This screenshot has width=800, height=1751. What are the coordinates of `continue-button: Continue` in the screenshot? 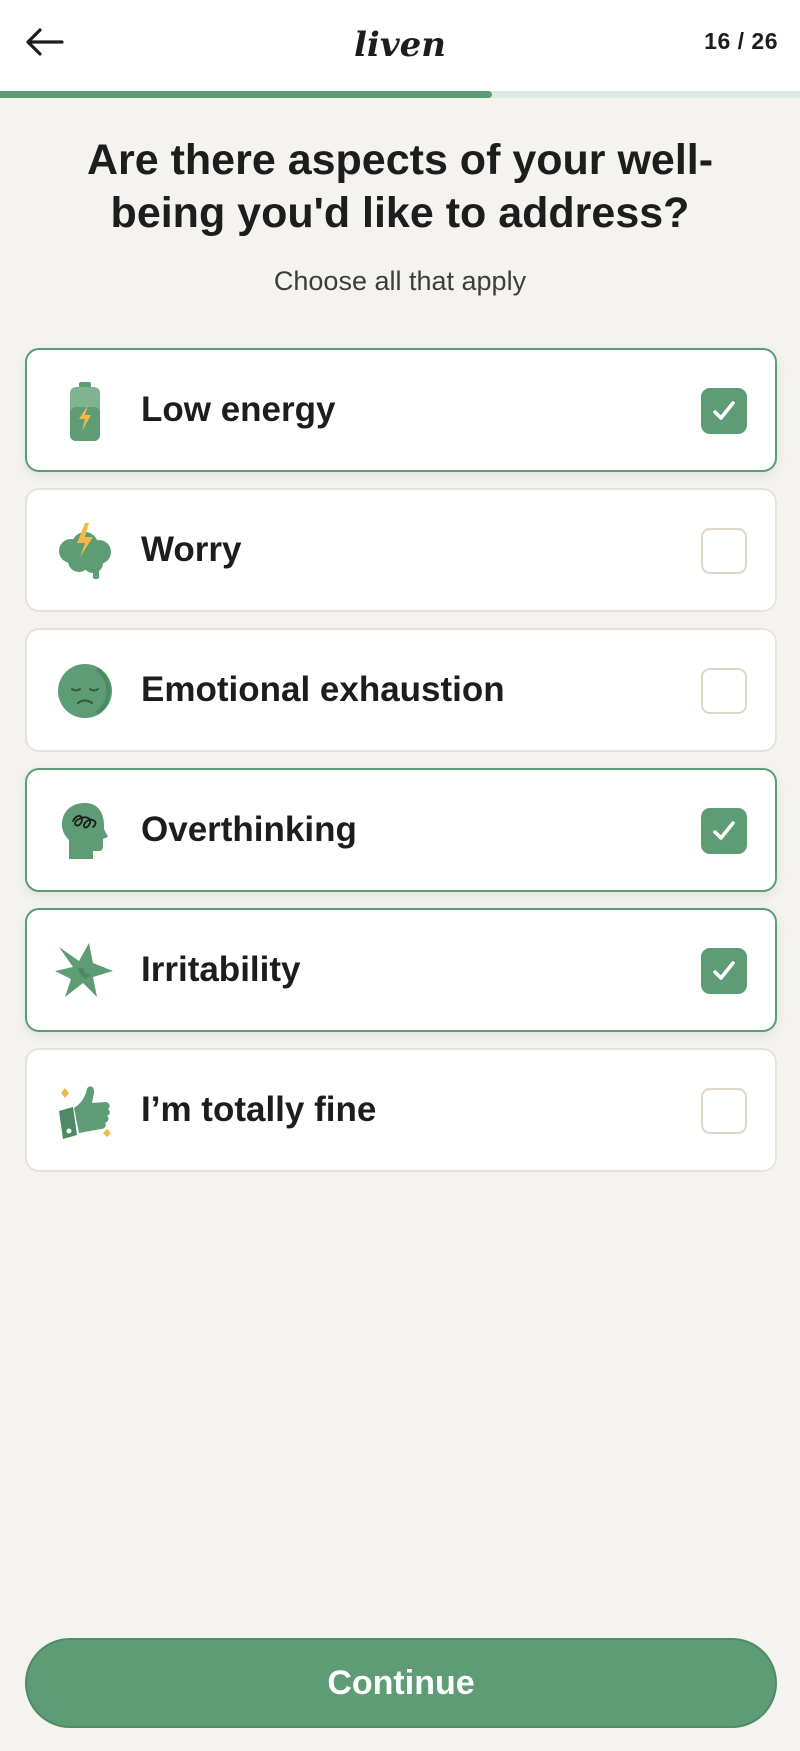 It's located at (401, 1683).